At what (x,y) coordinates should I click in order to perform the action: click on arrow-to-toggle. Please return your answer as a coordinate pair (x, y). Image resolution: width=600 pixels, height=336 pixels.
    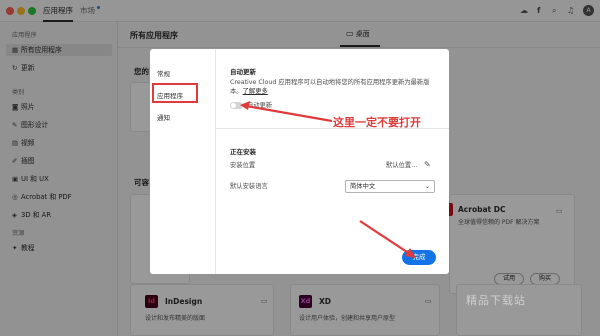
    Looking at the image, I should click on (289, 113).